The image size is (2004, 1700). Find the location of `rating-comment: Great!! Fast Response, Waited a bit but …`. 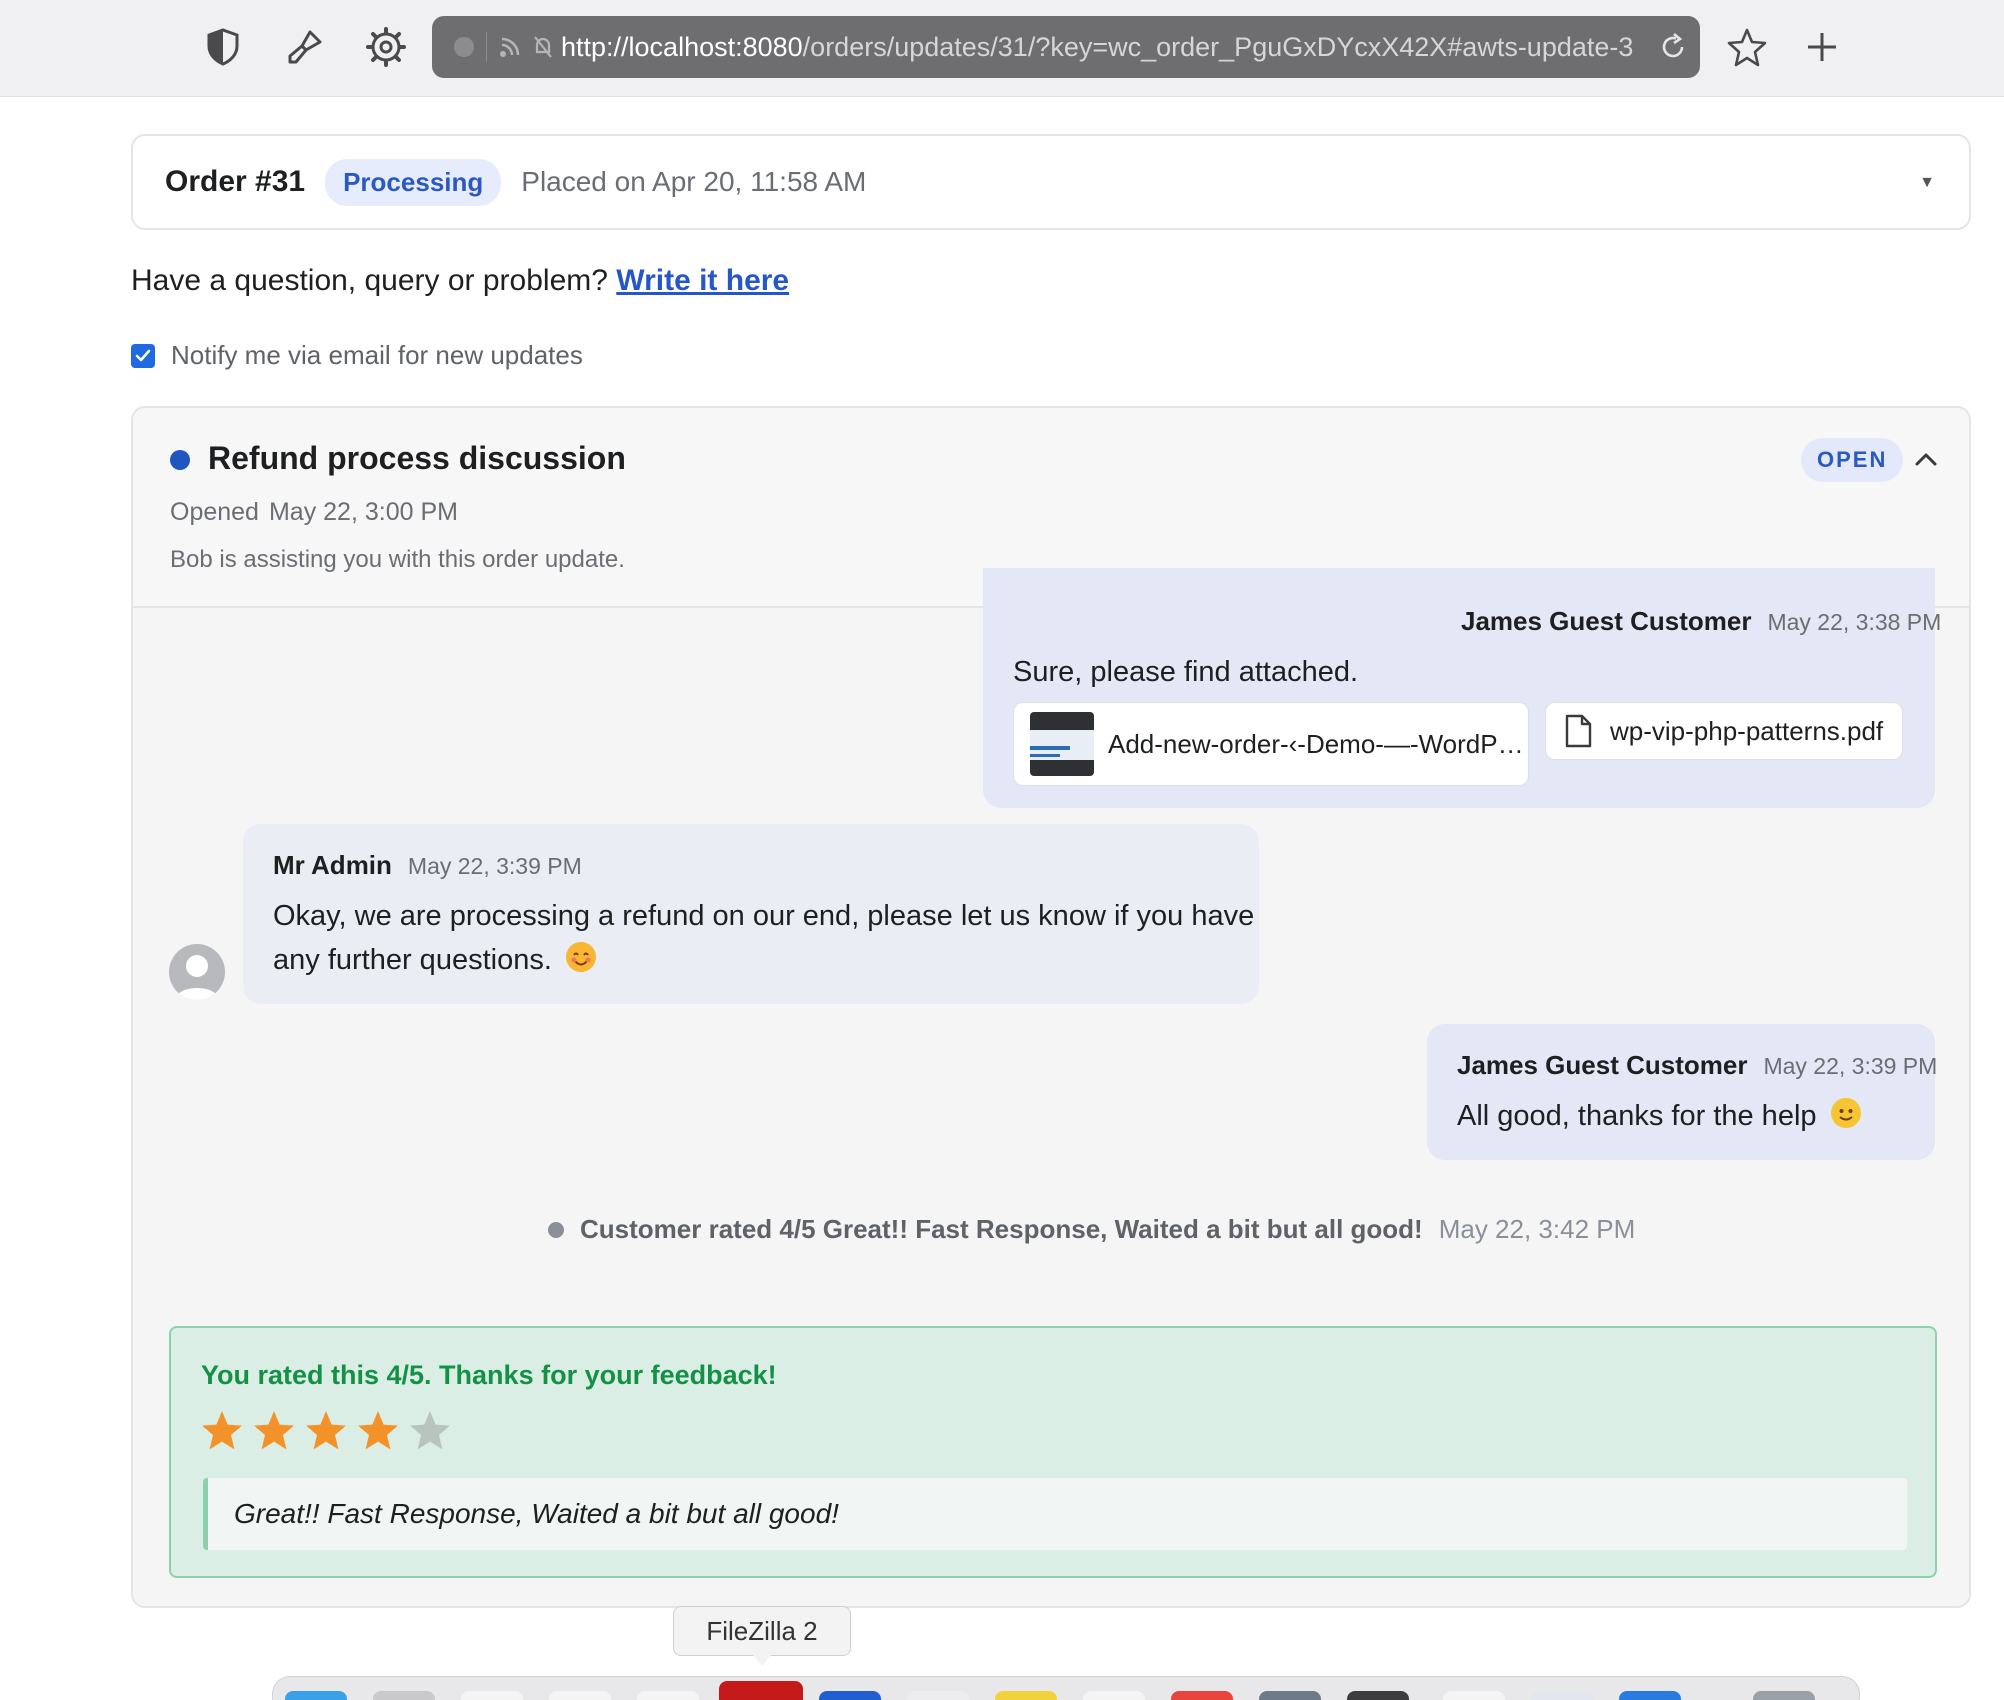

rating-comment: Great!! Fast Response, Waited a bit but … is located at coordinates (1055, 1514).